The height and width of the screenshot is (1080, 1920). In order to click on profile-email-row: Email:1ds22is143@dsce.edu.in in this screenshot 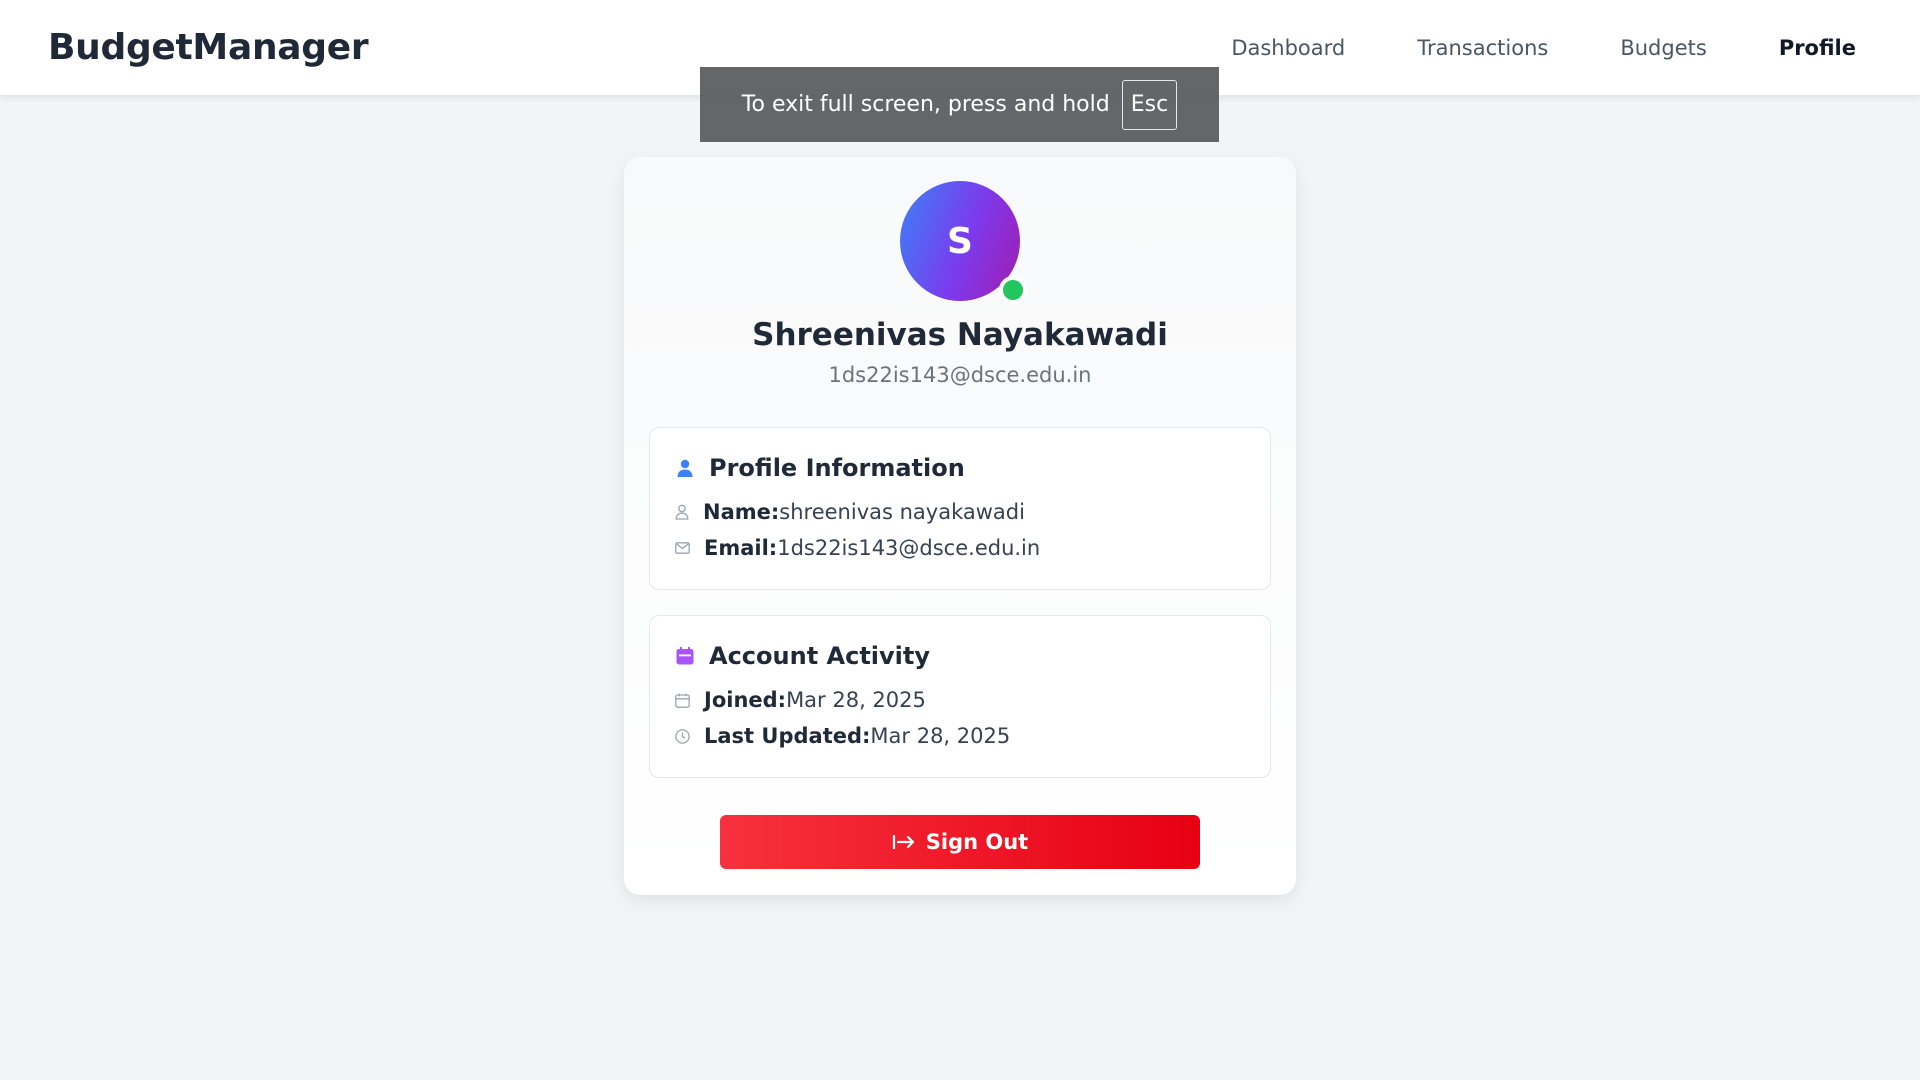, I will do `click(857, 548)`.